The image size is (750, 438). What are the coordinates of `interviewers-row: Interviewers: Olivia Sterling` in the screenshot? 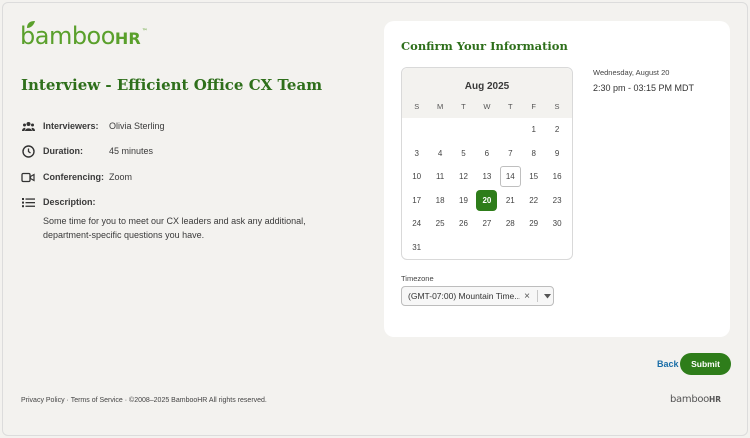 It's located at (93, 126).